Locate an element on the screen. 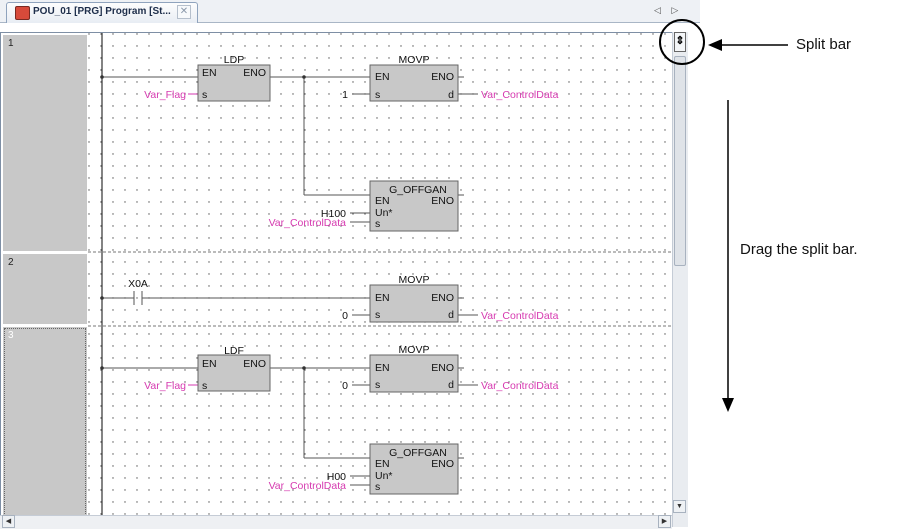 Image resolution: width=912 pixels, height=531 pixels. drag-hint-label: Drag the split bar. is located at coordinates (799, 249).